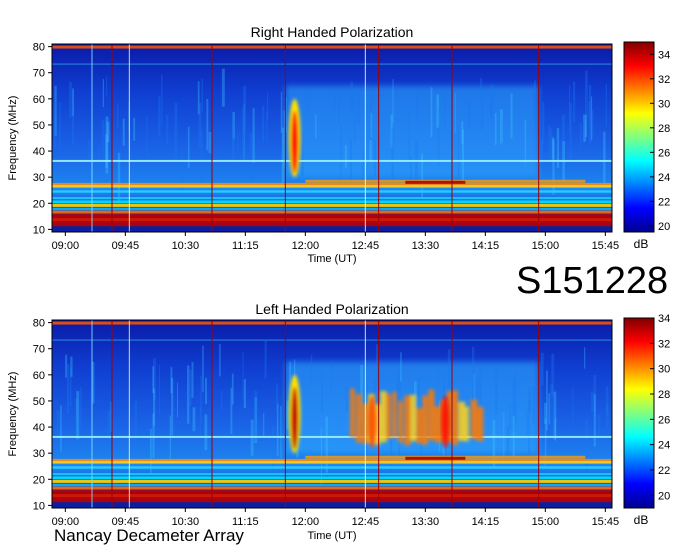  Describe the element at coordinates (39, 402) in the screenshot. I see `left-ytick-label-50: 50` at that location.